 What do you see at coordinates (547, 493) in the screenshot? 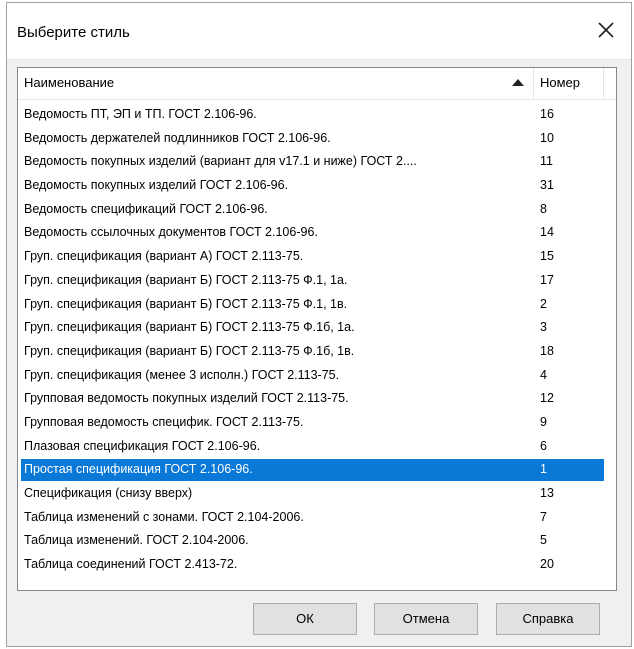
I see `row-number: 13` at bounding box center [547, 493].